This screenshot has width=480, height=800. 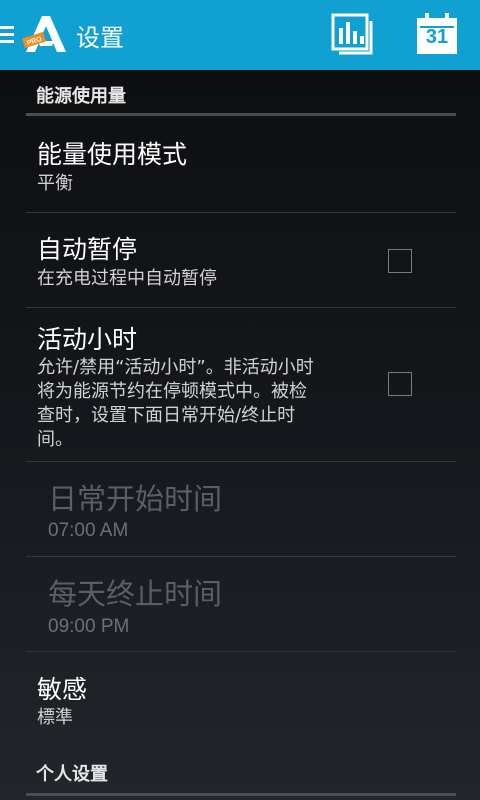 I want to click on pref-title: 日常开始时间, so click(x=135, y=499).